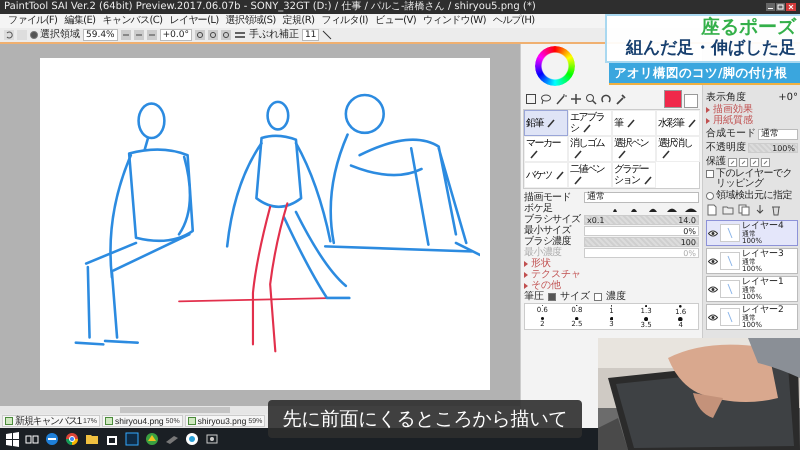  Describe the element at coordinates (590, 149) in the screenshot. I see `tool-button: 消しゴム` at that location.